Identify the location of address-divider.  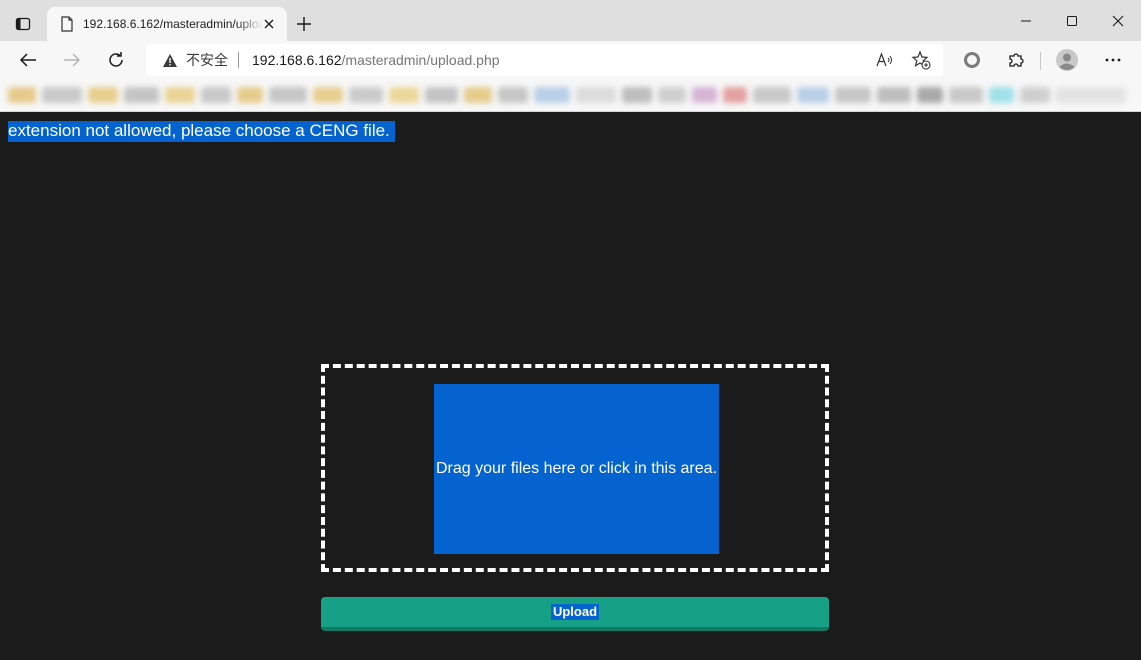
(238, 60).